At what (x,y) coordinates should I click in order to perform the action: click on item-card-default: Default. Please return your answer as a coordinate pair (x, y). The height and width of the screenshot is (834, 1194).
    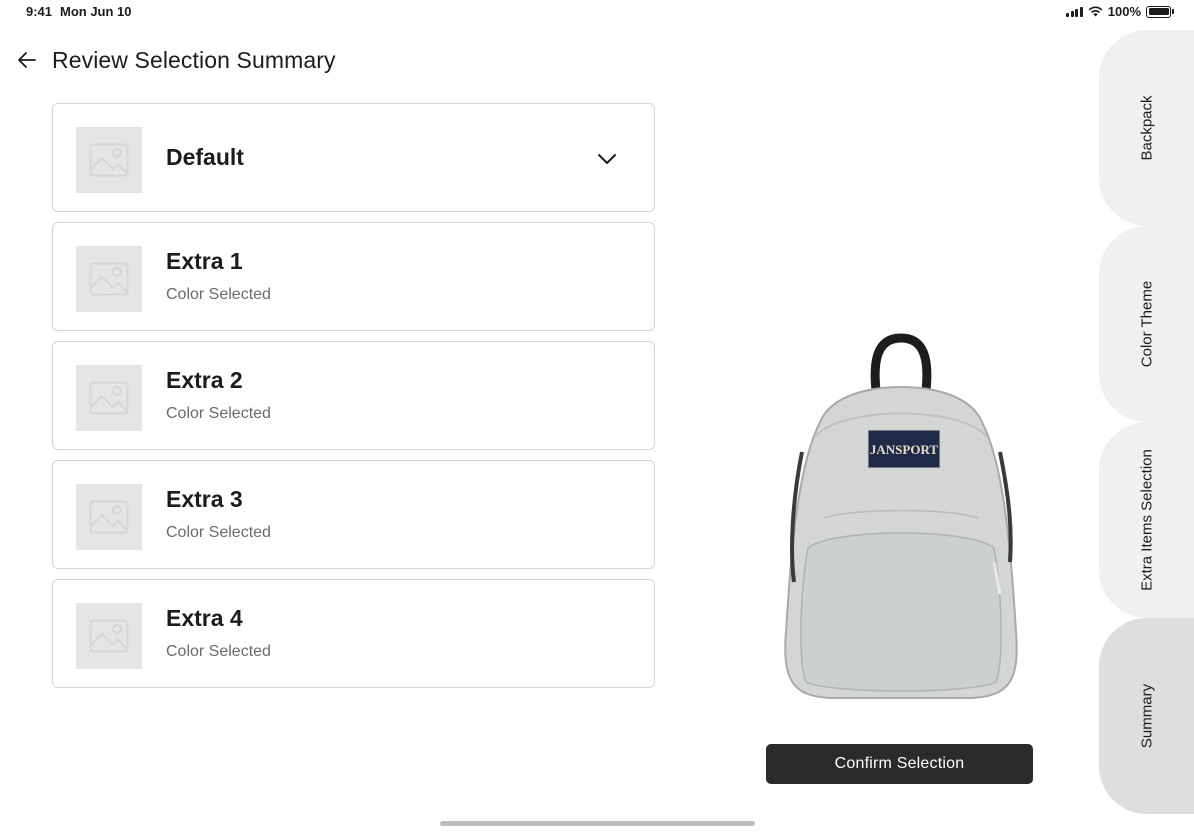
    Looking at the image, I should click on (353, 157).